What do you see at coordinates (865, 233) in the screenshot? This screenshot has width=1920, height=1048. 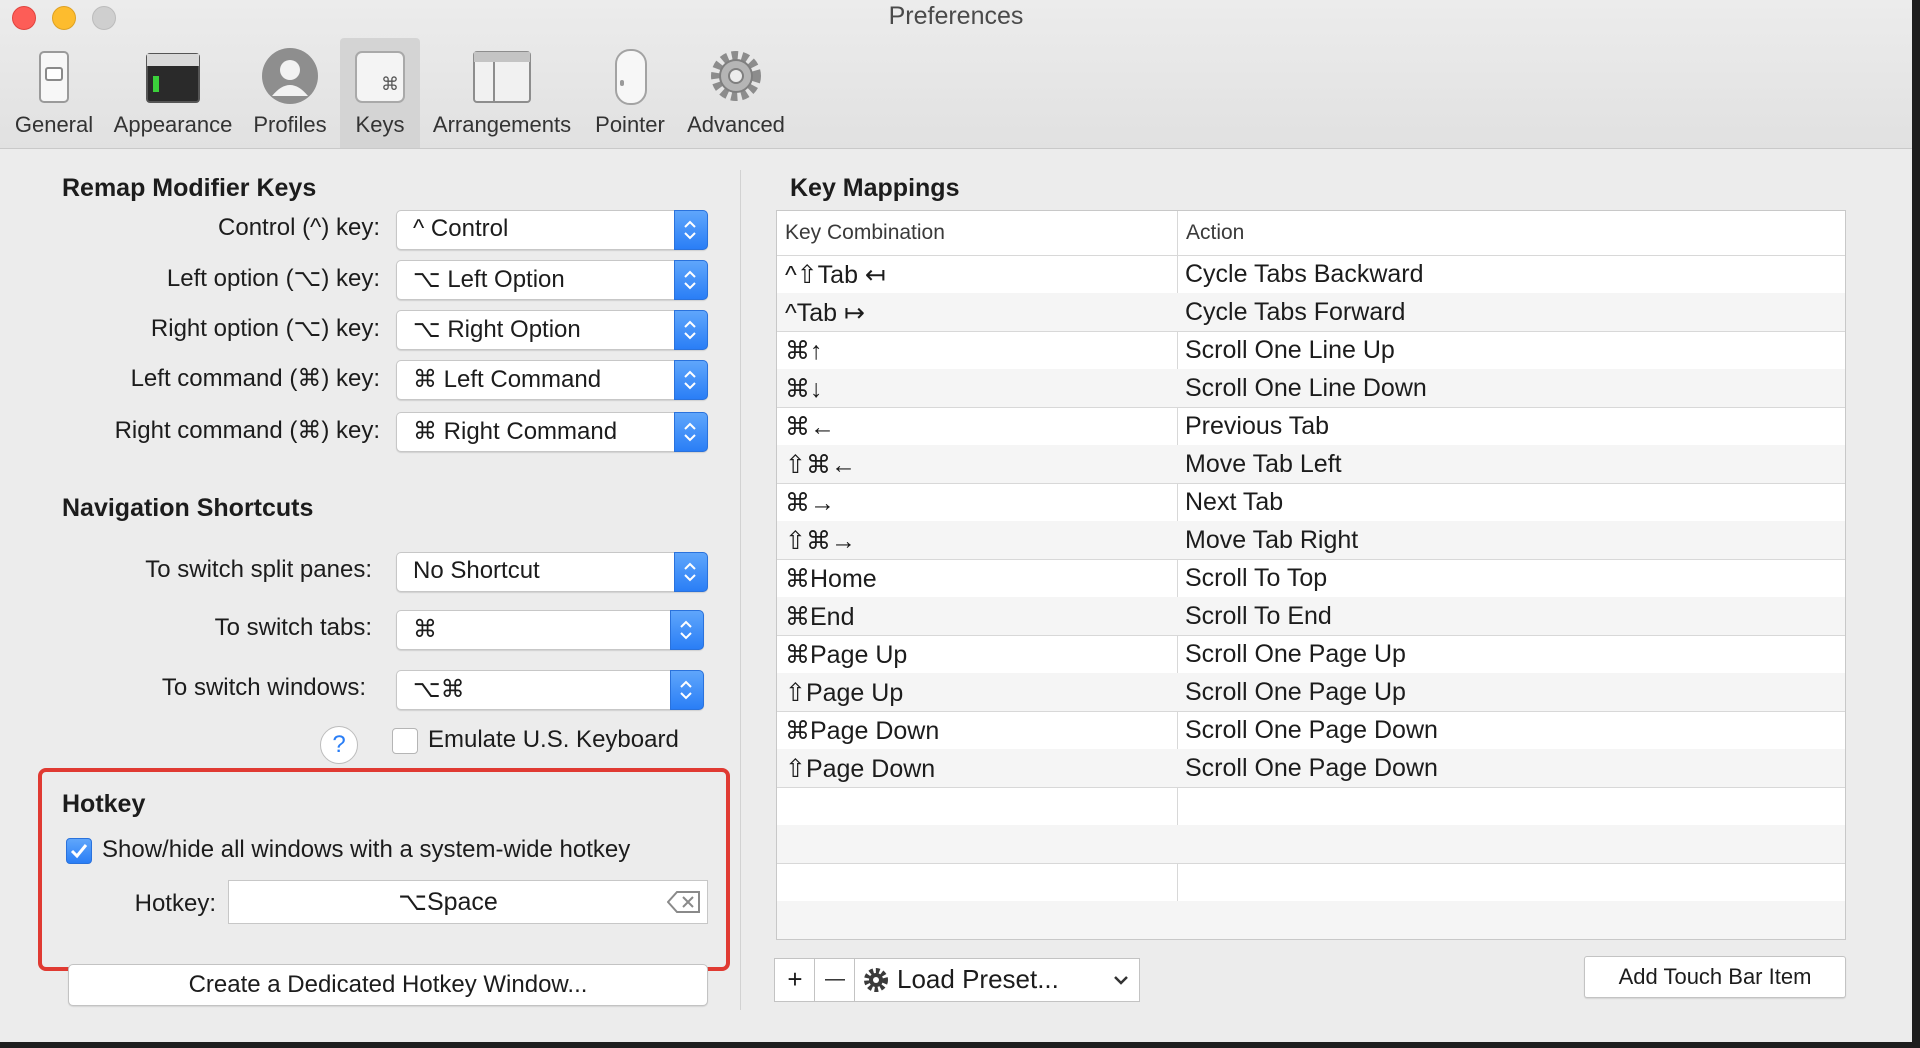 I see `column-header-key-combination: Key Combination` at bounding box center [865, 233].